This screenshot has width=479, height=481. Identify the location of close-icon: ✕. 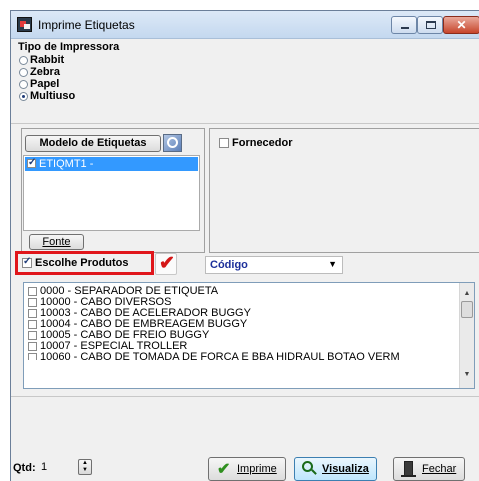
(461, 25).